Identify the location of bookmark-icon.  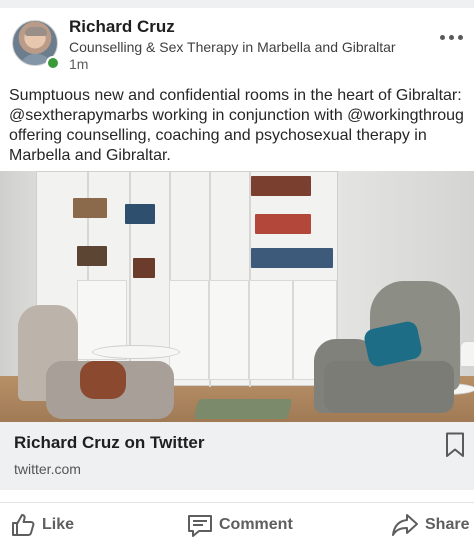
(455, 445).